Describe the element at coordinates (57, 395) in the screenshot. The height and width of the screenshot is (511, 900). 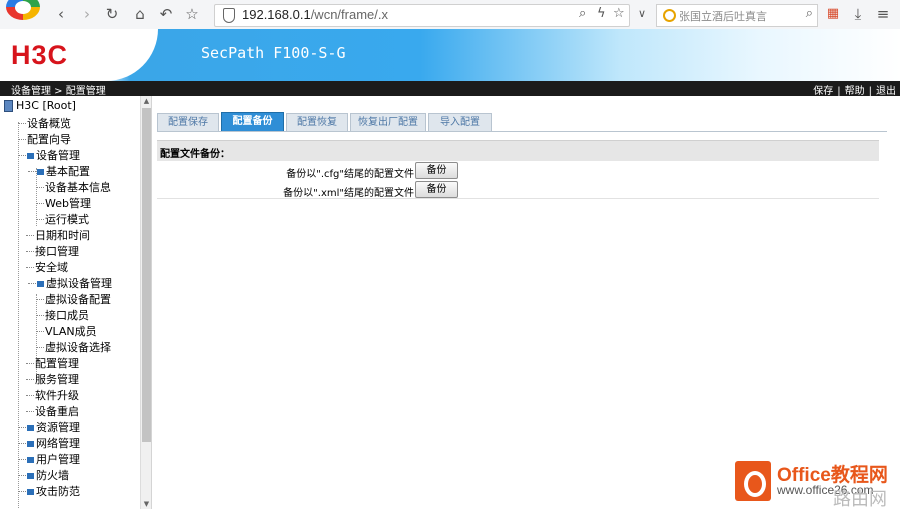
I see `sidebar-item-label: 软件升级` at that location.